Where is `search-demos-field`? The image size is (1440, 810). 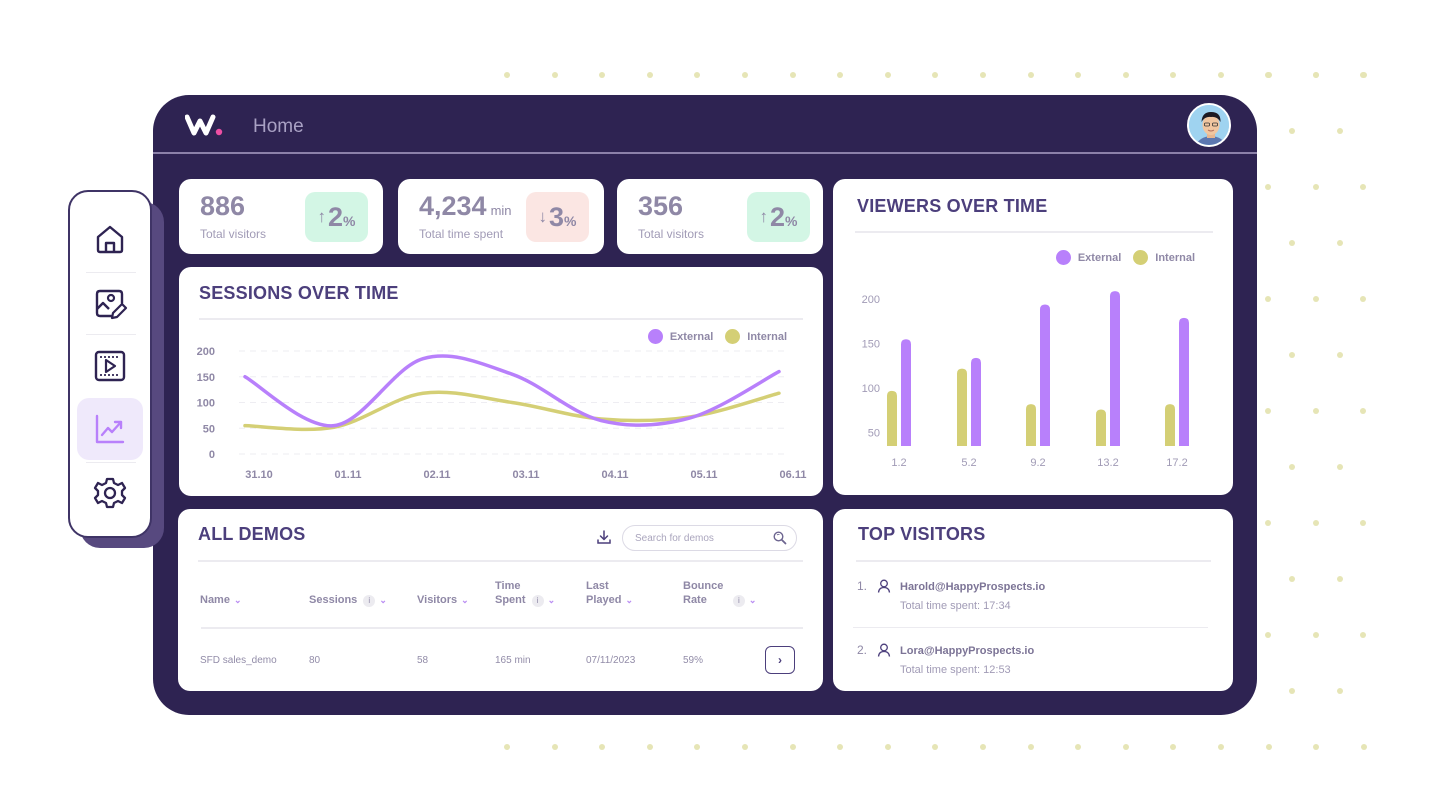 search-demos-field is located at coordinates (709, 538).